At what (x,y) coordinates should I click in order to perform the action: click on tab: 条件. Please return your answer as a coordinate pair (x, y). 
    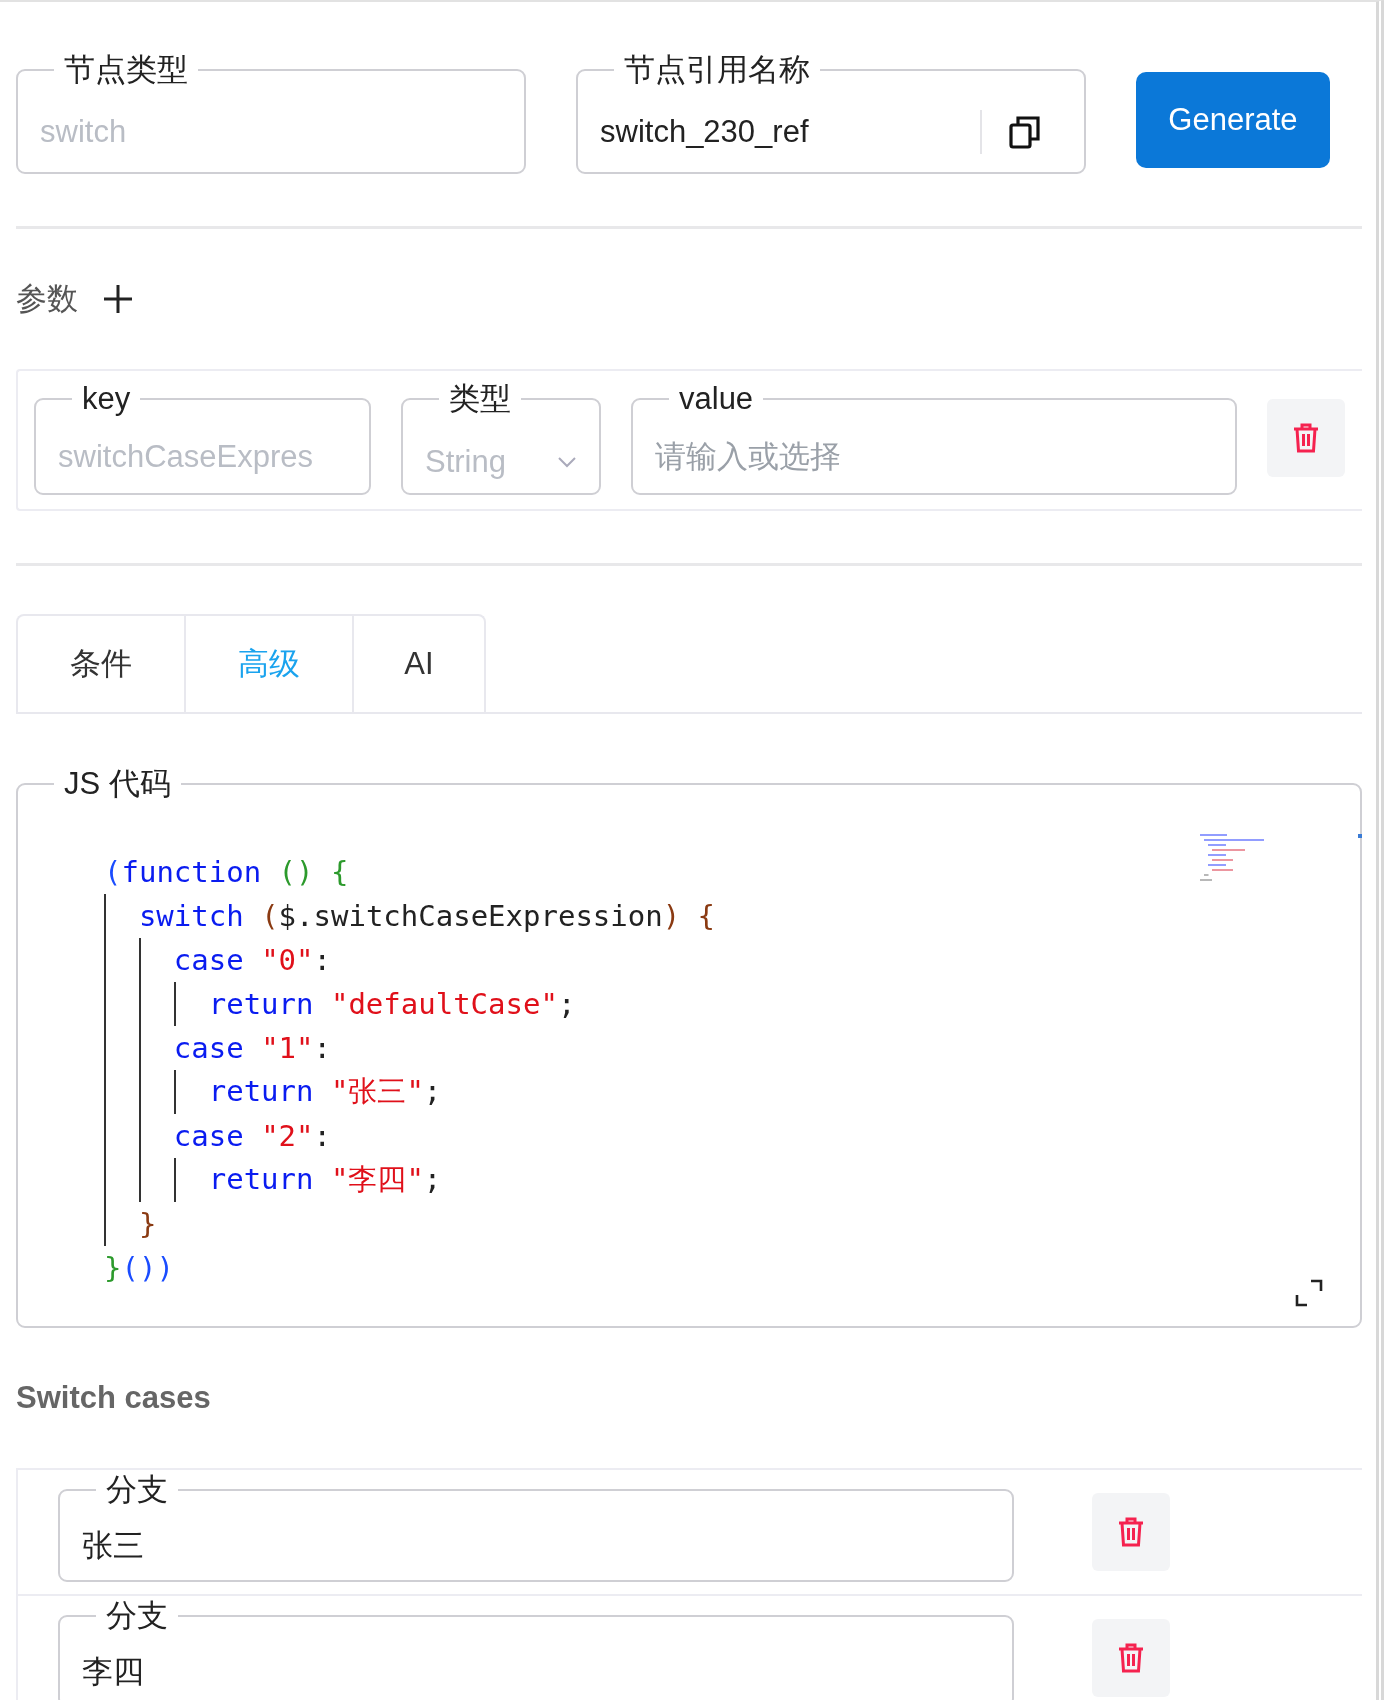
    Looking at the image, I should click on (101, 663).